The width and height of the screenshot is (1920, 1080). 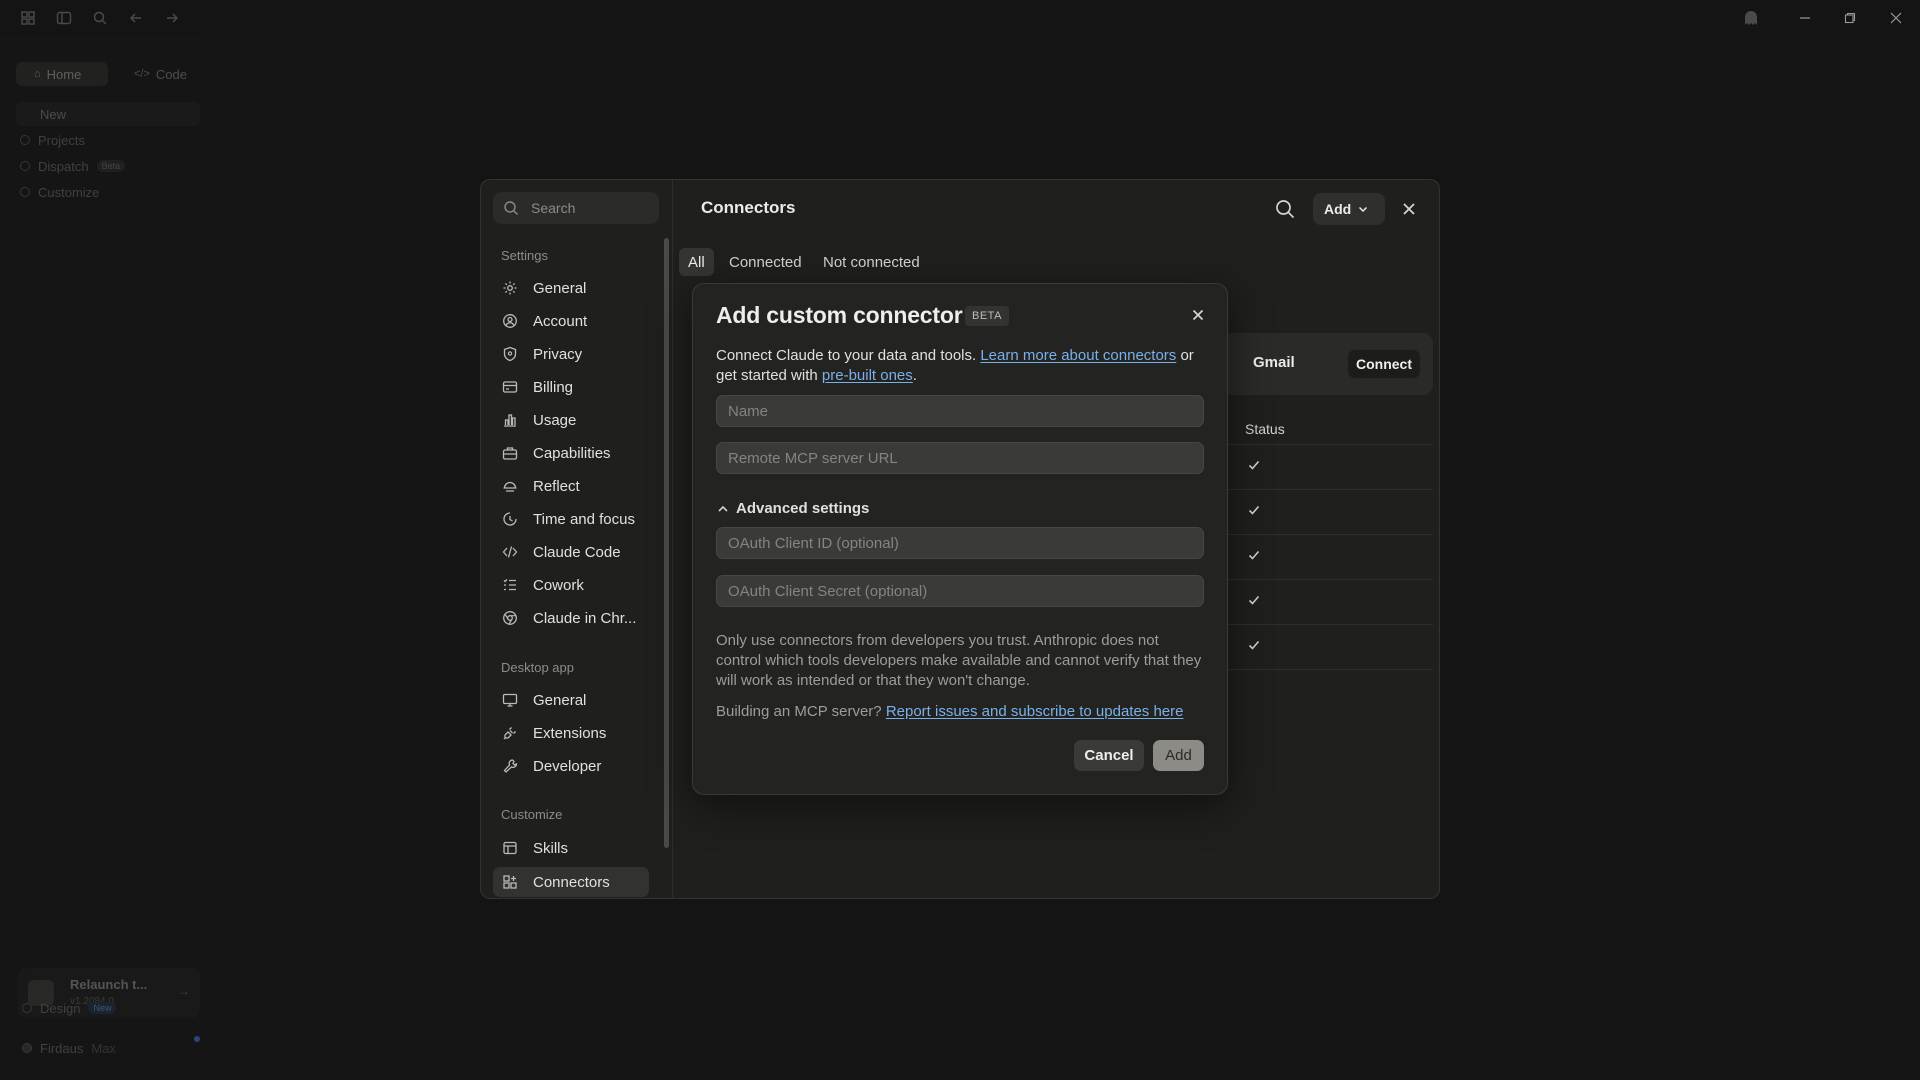 What do you see at coordinates (571, 848) in the screenshot?
I see `sidebar-item-skills: Skills` at bounding box center [571, 848].